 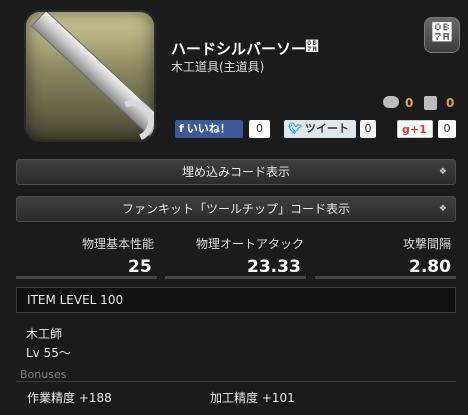 What do you see at coordinates (259, 129) in the screenshot?
I see `facebook-like-count: 0` at bounding box center [259, 129].